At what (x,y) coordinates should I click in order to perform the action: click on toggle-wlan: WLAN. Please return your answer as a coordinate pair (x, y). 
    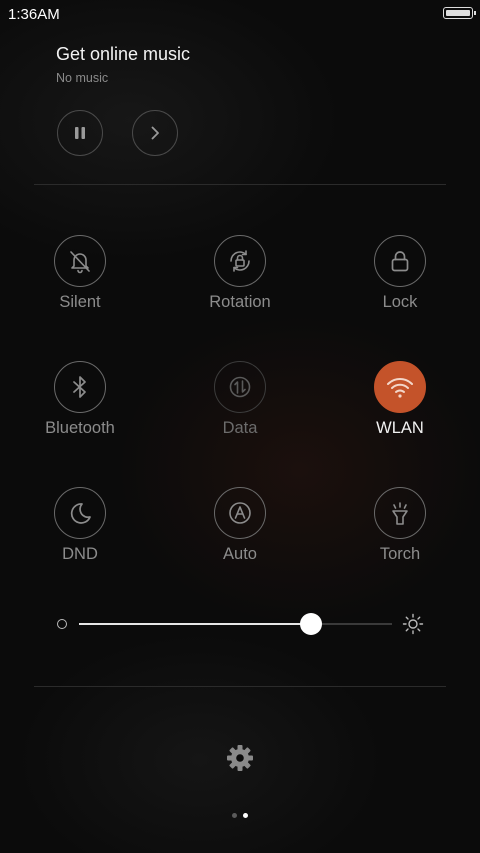
    Looking at the image, I should click on (400, 399).